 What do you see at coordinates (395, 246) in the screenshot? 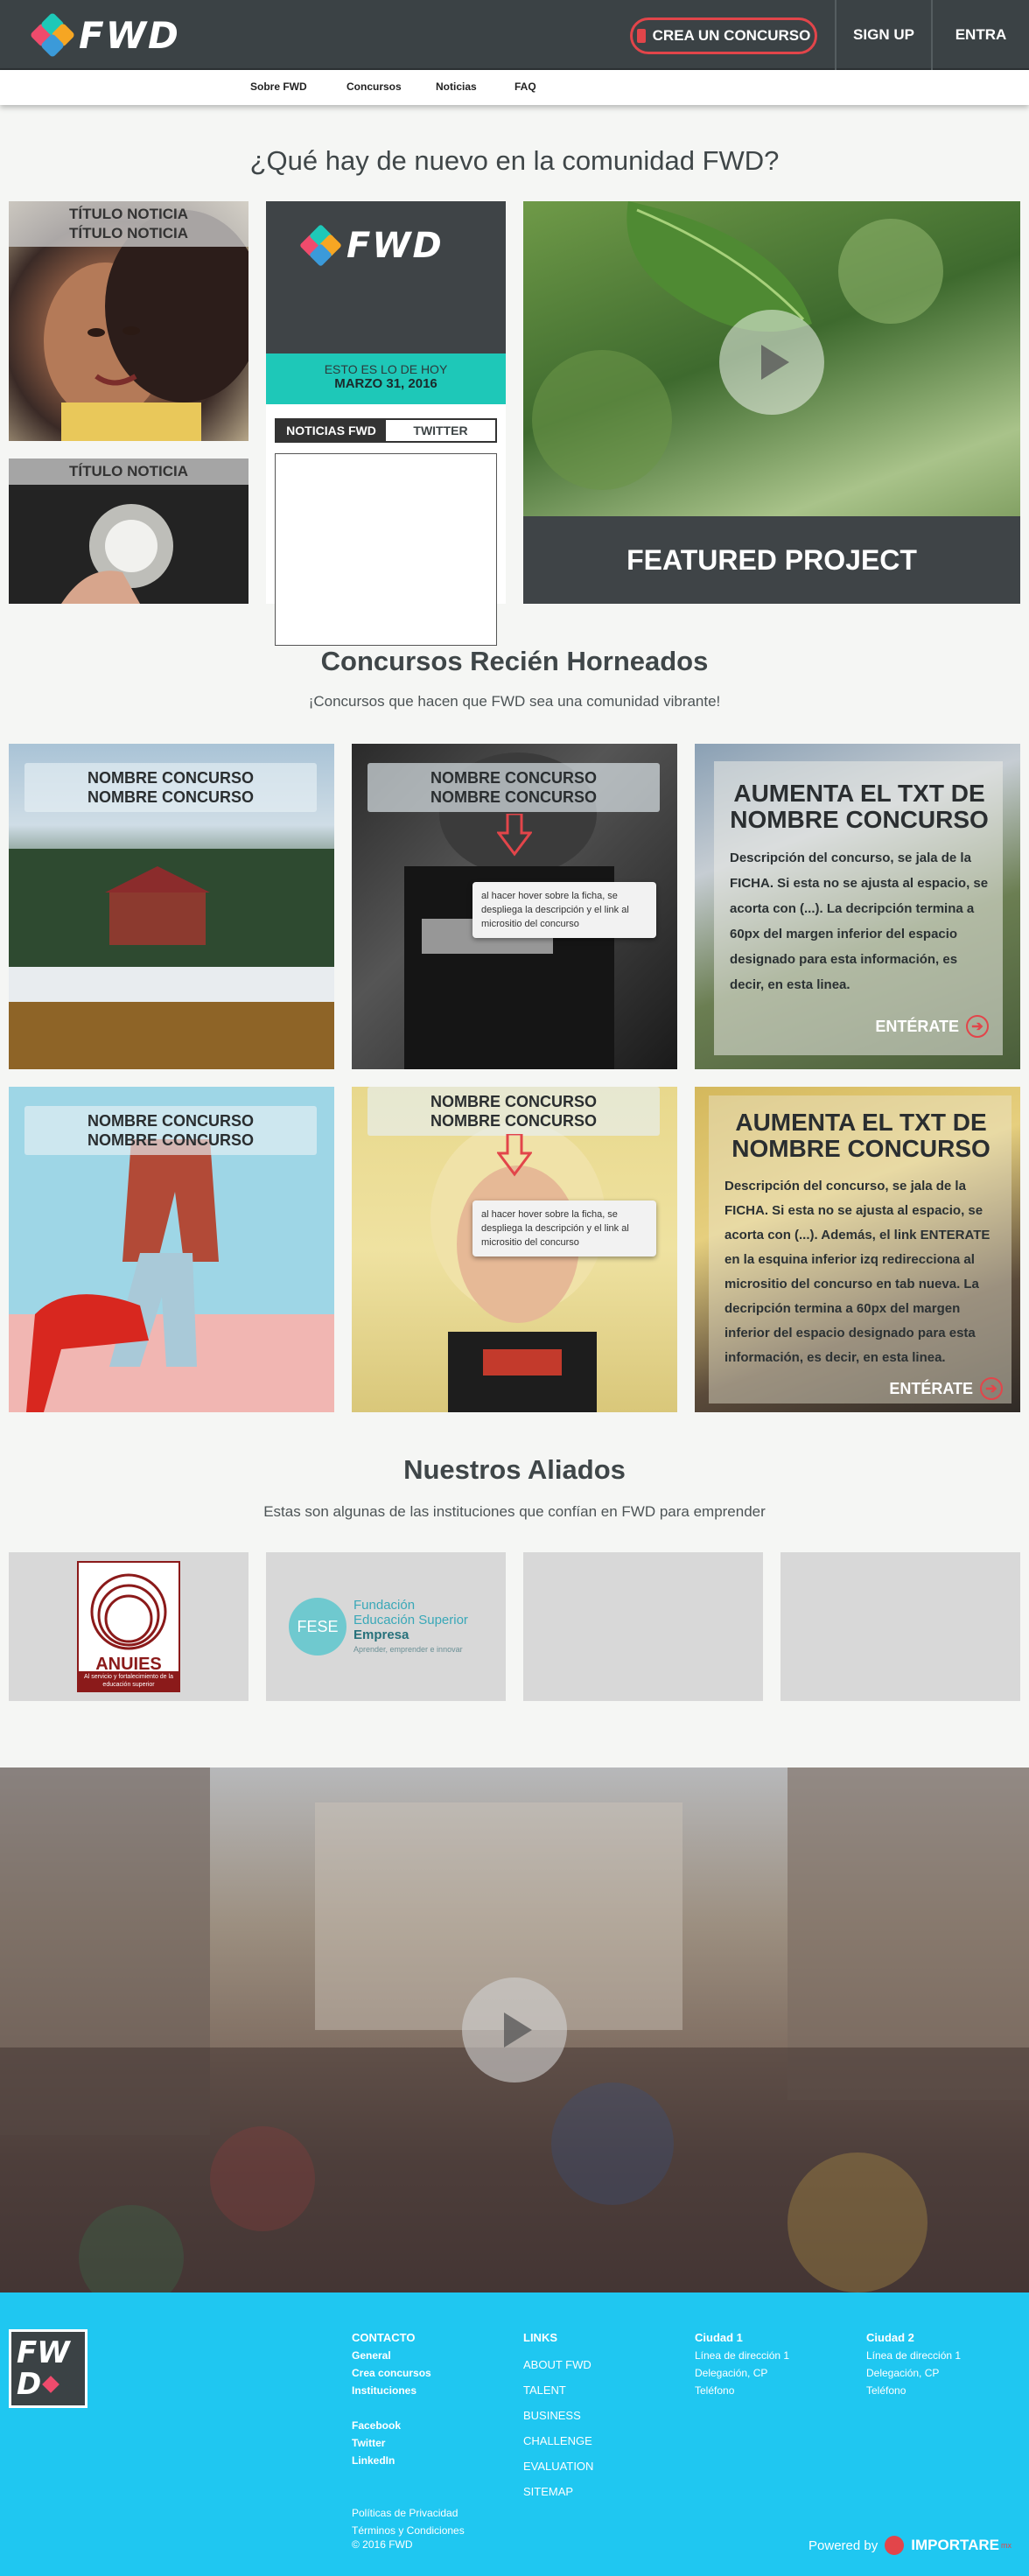
I see `fwd-panel-logo-text: FWD` at bounding box center [395, 246].